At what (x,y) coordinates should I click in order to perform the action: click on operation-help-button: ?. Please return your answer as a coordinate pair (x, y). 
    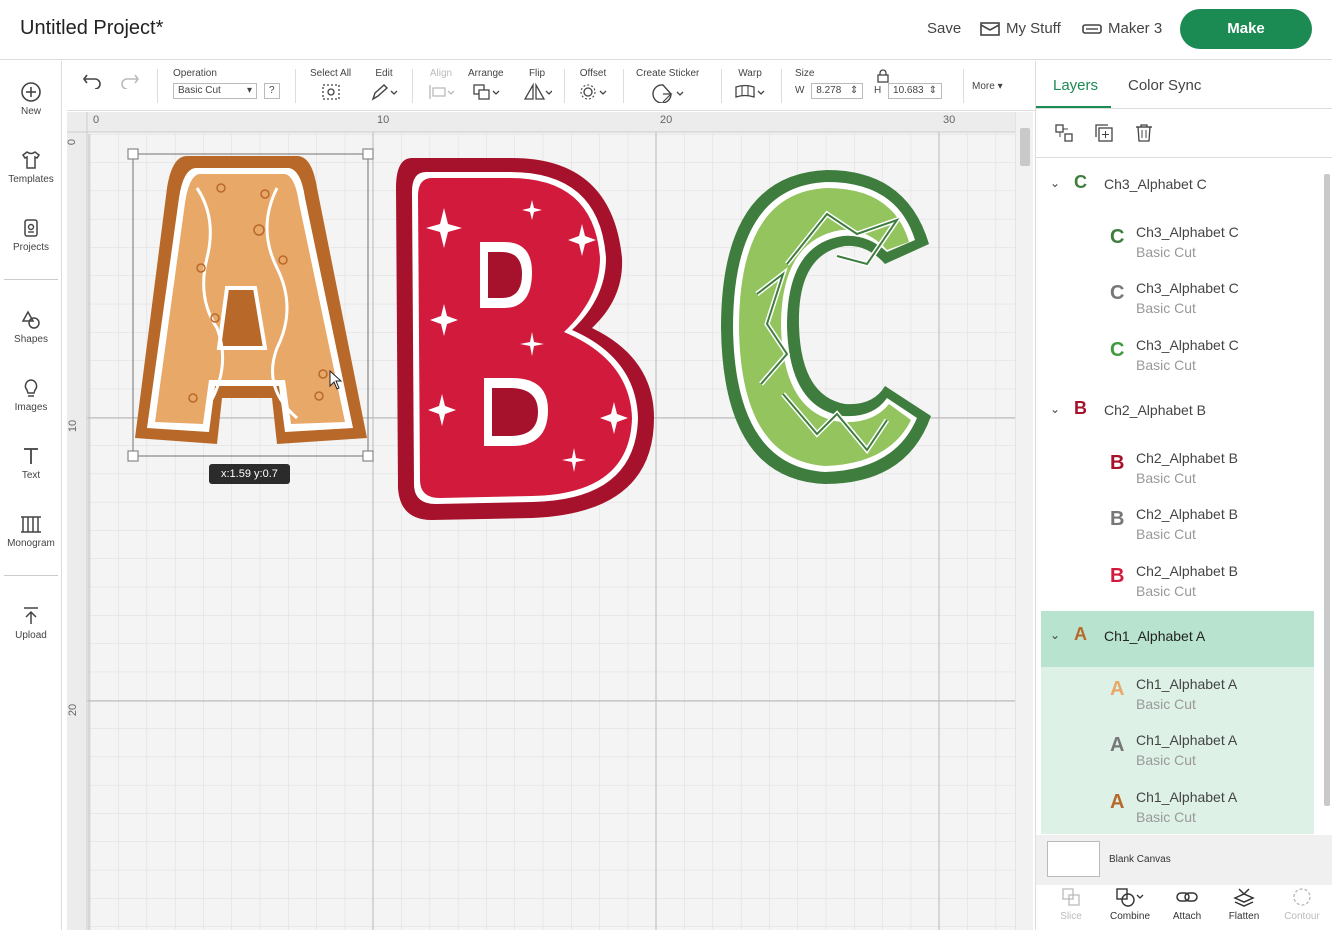
    Looking at the image, I should click on (271, 91).